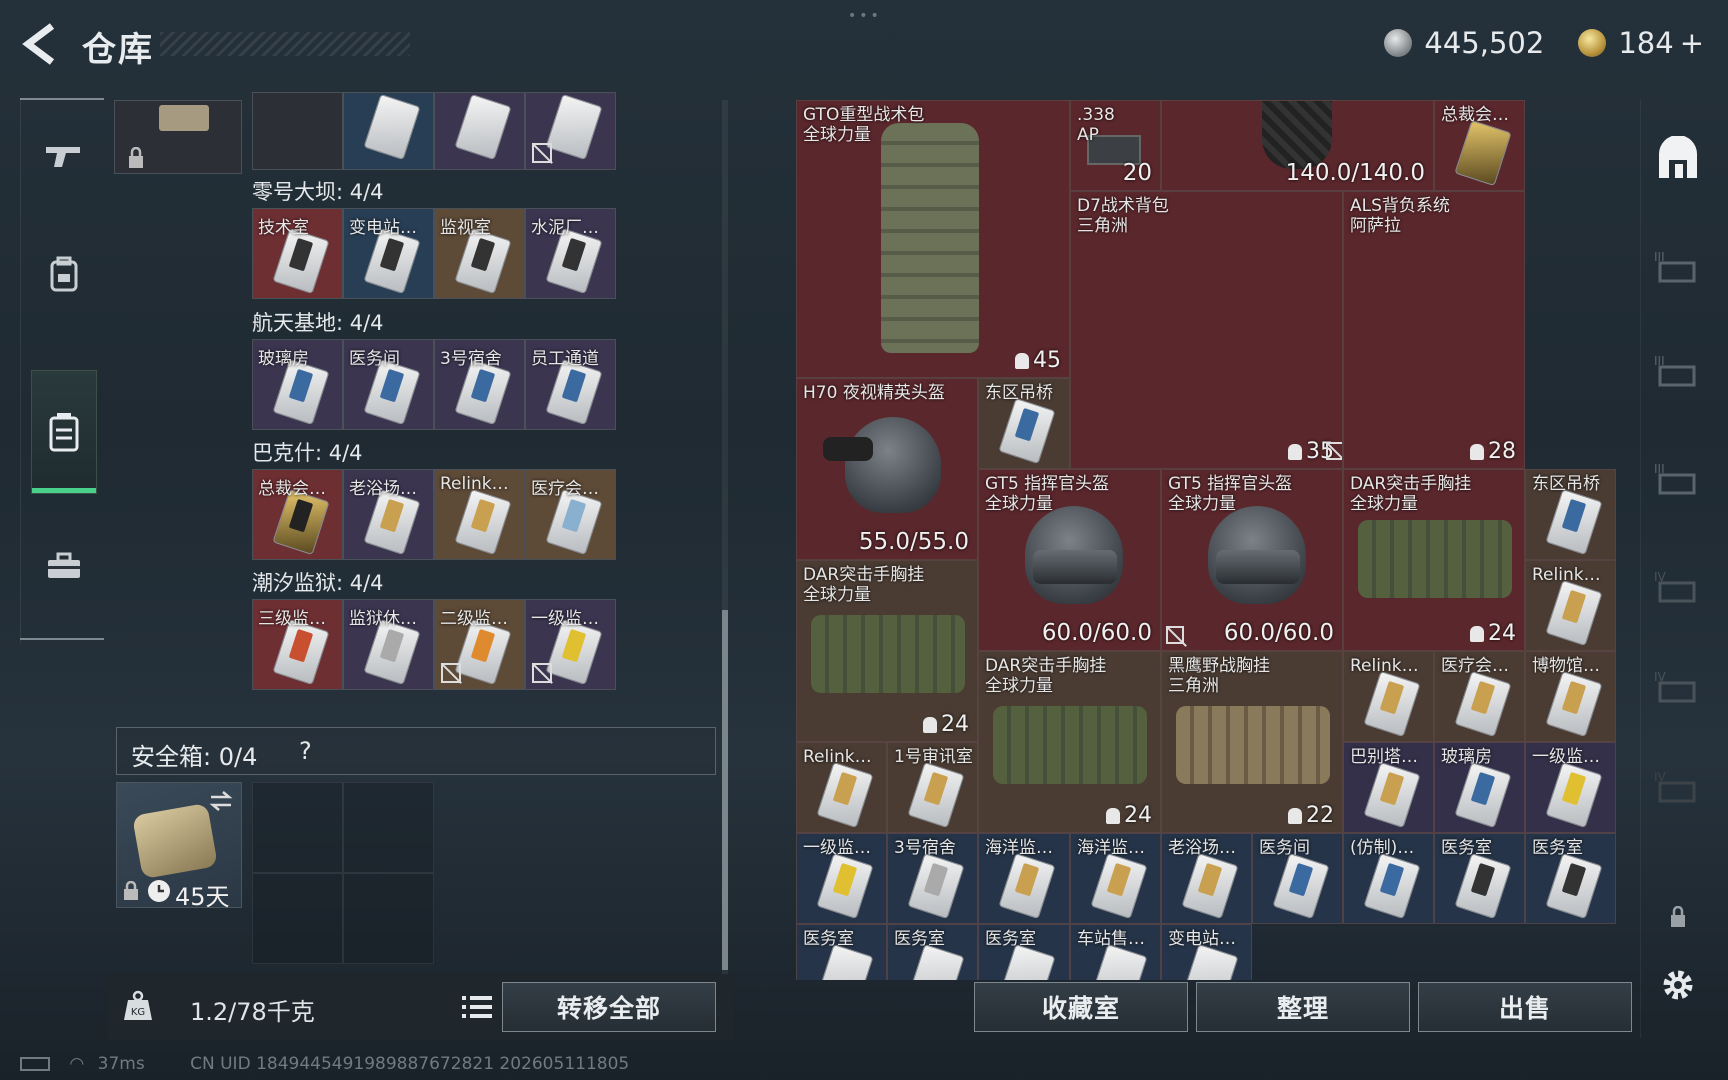 Image resolution: width=1728 pixels, height=1080 pixels. I want to click on list-view-icon, so click(477, 1007).